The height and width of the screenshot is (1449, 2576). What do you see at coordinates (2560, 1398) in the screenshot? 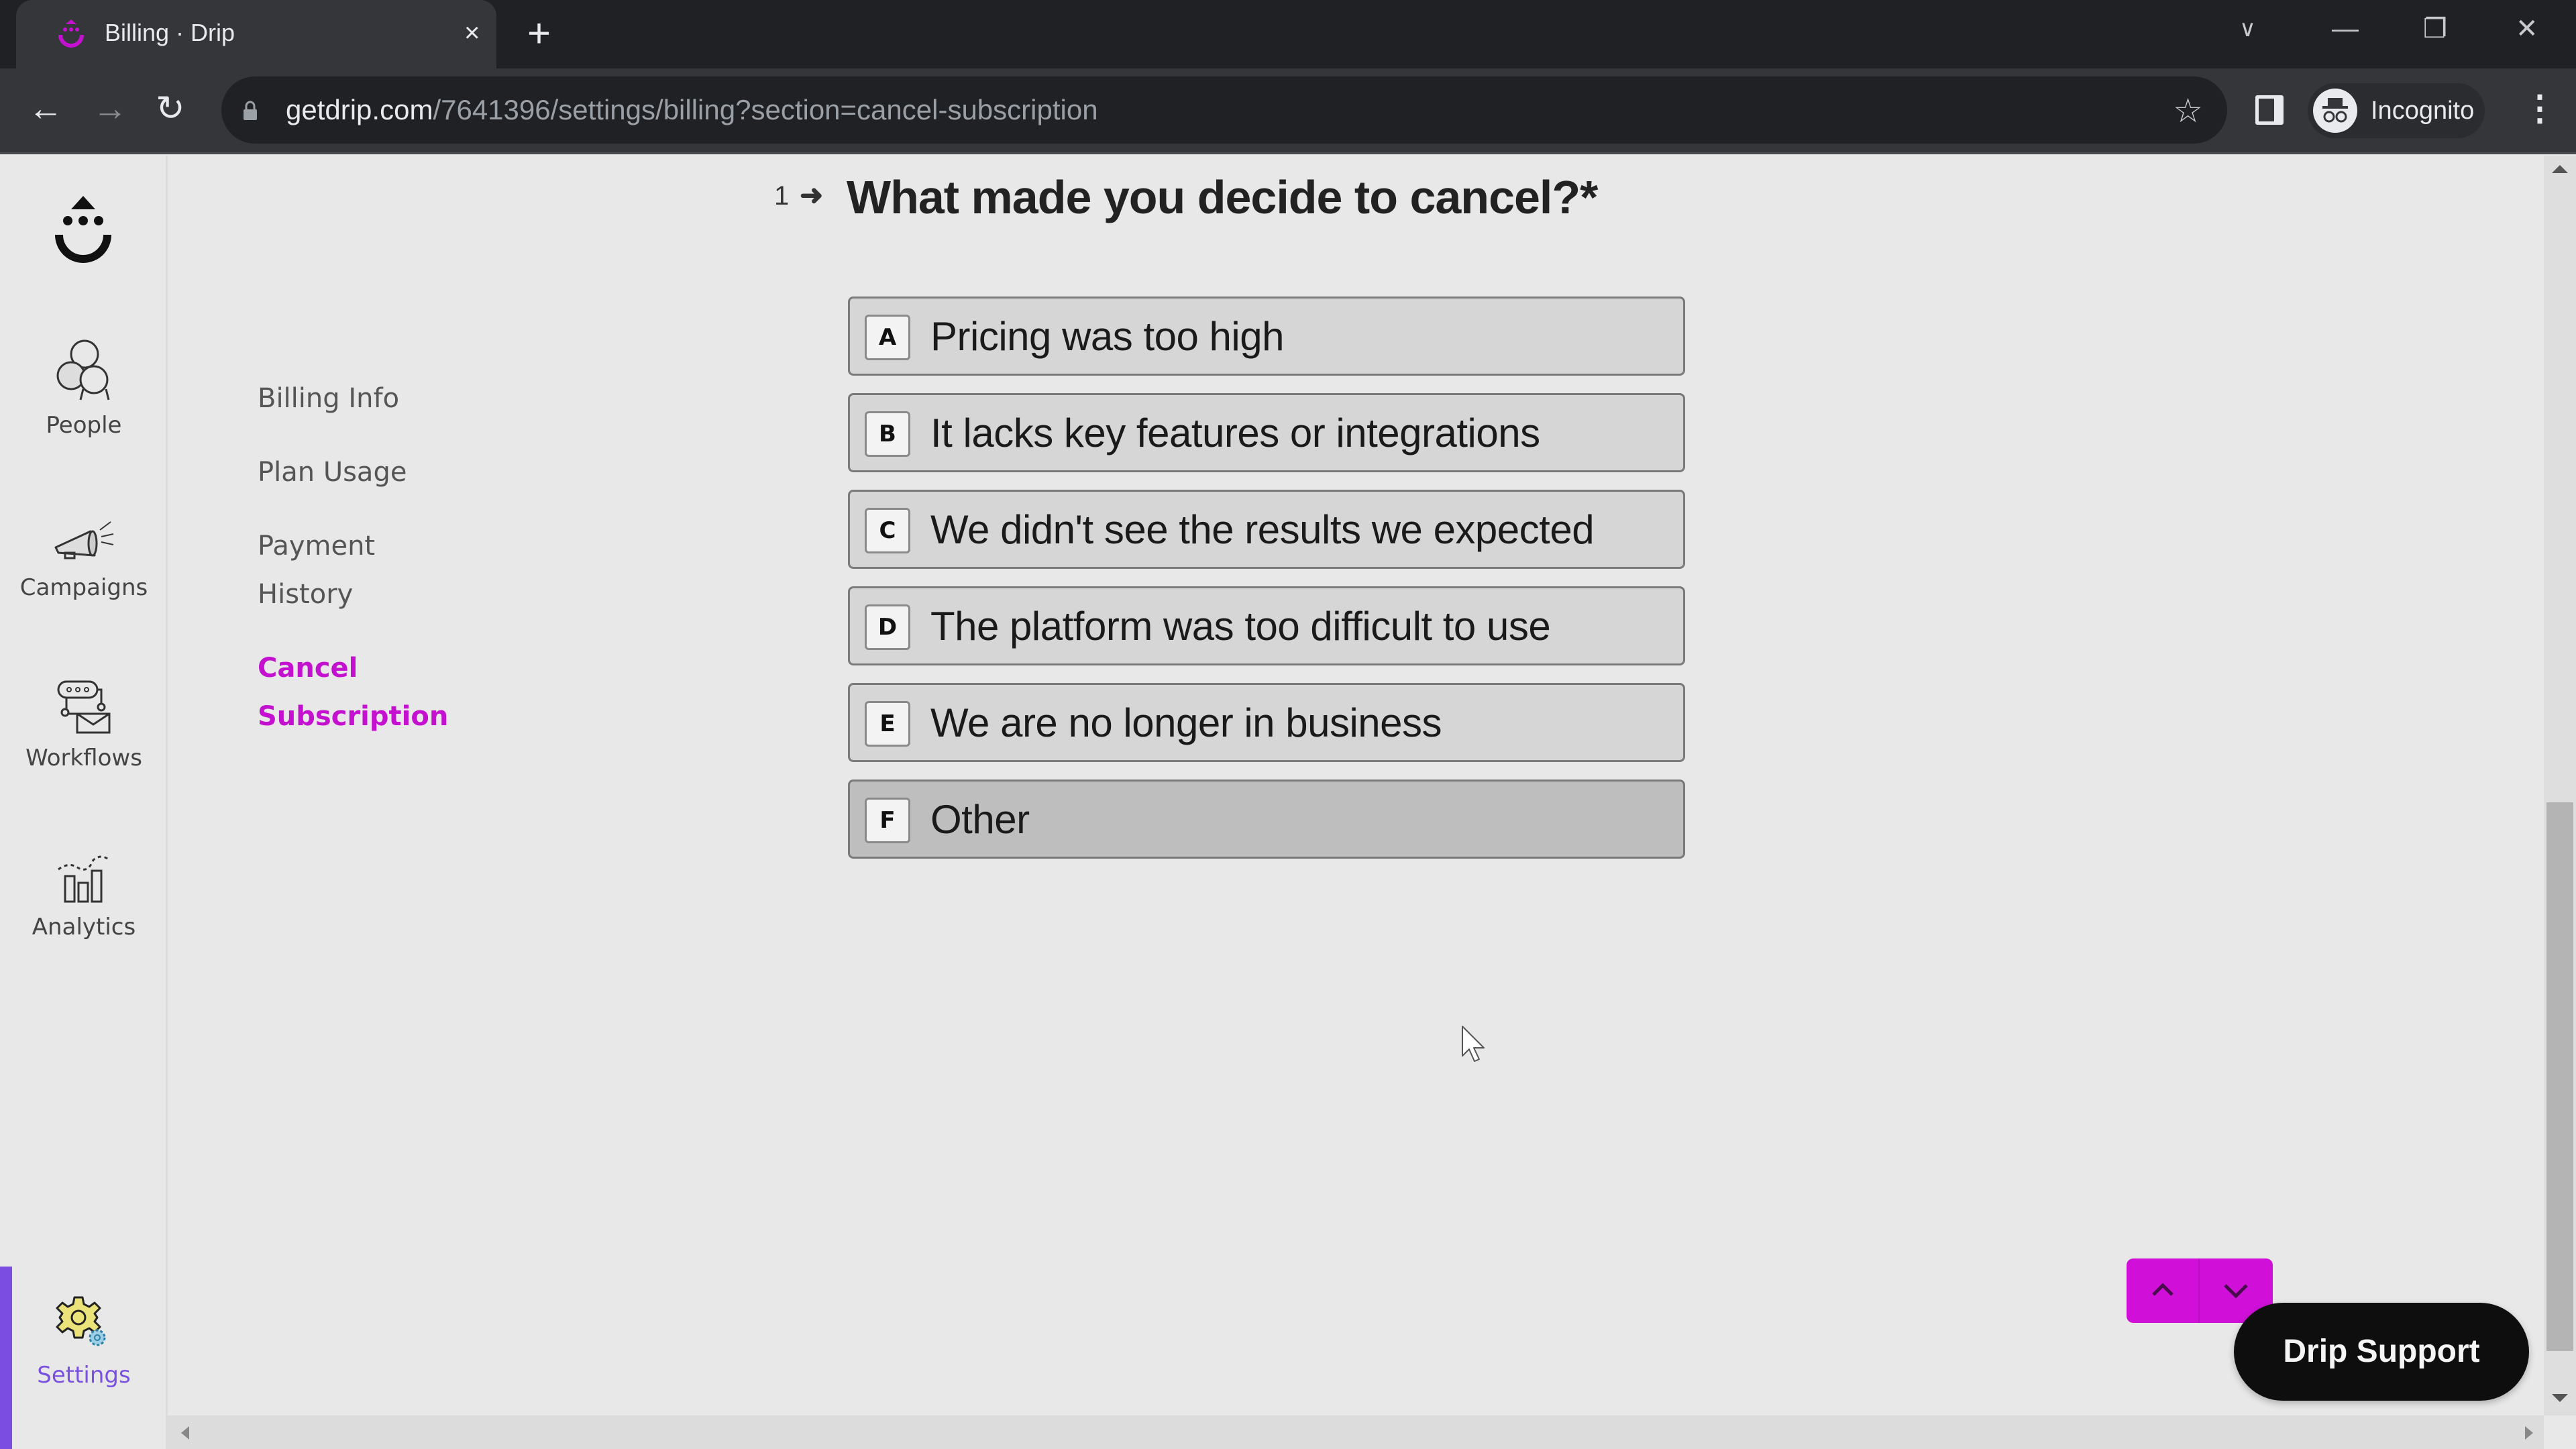
I see `scroll-down-arrow-icon` at bounding box center [2560, 1398].